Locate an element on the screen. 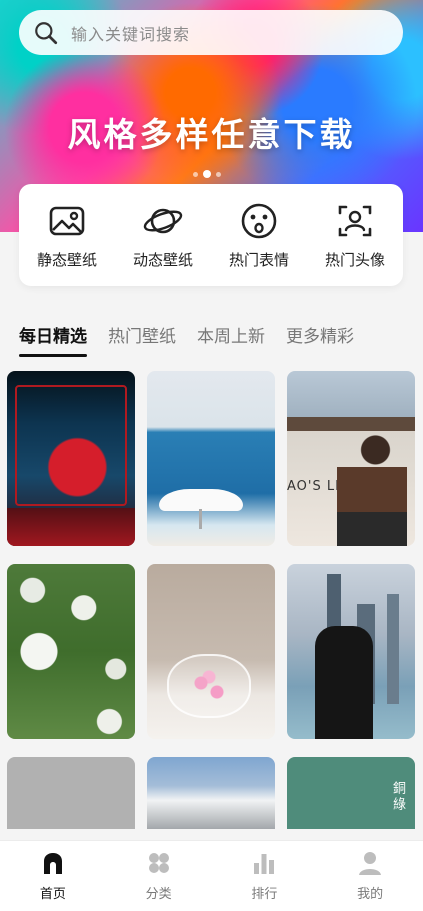 This screenshot has height=911, width=423. wallpaper-brand-text: 銅綠 is located at coordinates (397, 797).